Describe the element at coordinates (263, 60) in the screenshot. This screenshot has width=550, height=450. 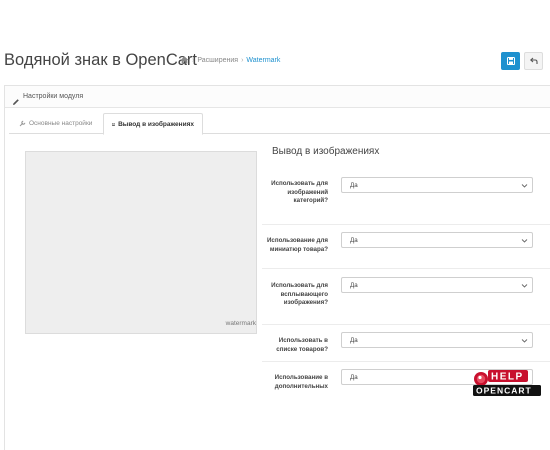
I see `breadcrumb-item-watermark: Watermark` at that location.